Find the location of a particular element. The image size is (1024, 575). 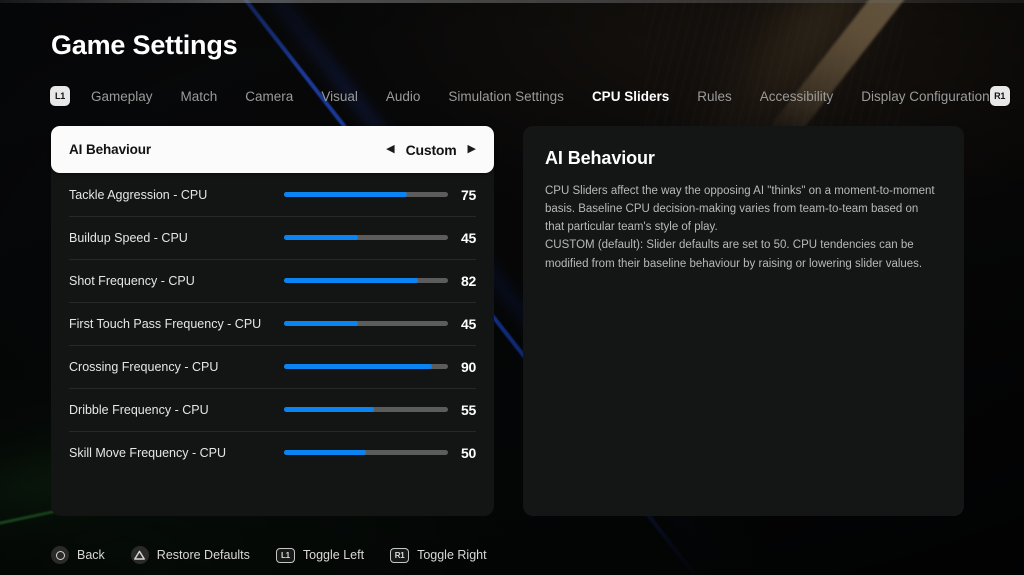

slider-value: 90 is located at coordinates (468, 366).